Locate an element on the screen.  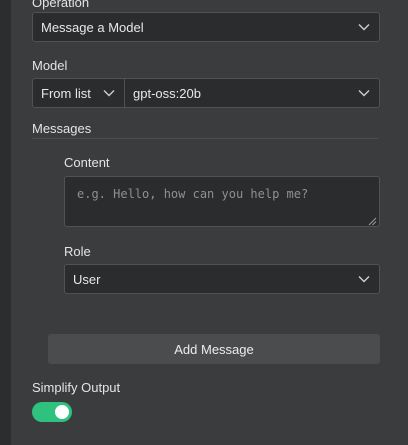
role-select-value: User is located at coordinates (87, 279).